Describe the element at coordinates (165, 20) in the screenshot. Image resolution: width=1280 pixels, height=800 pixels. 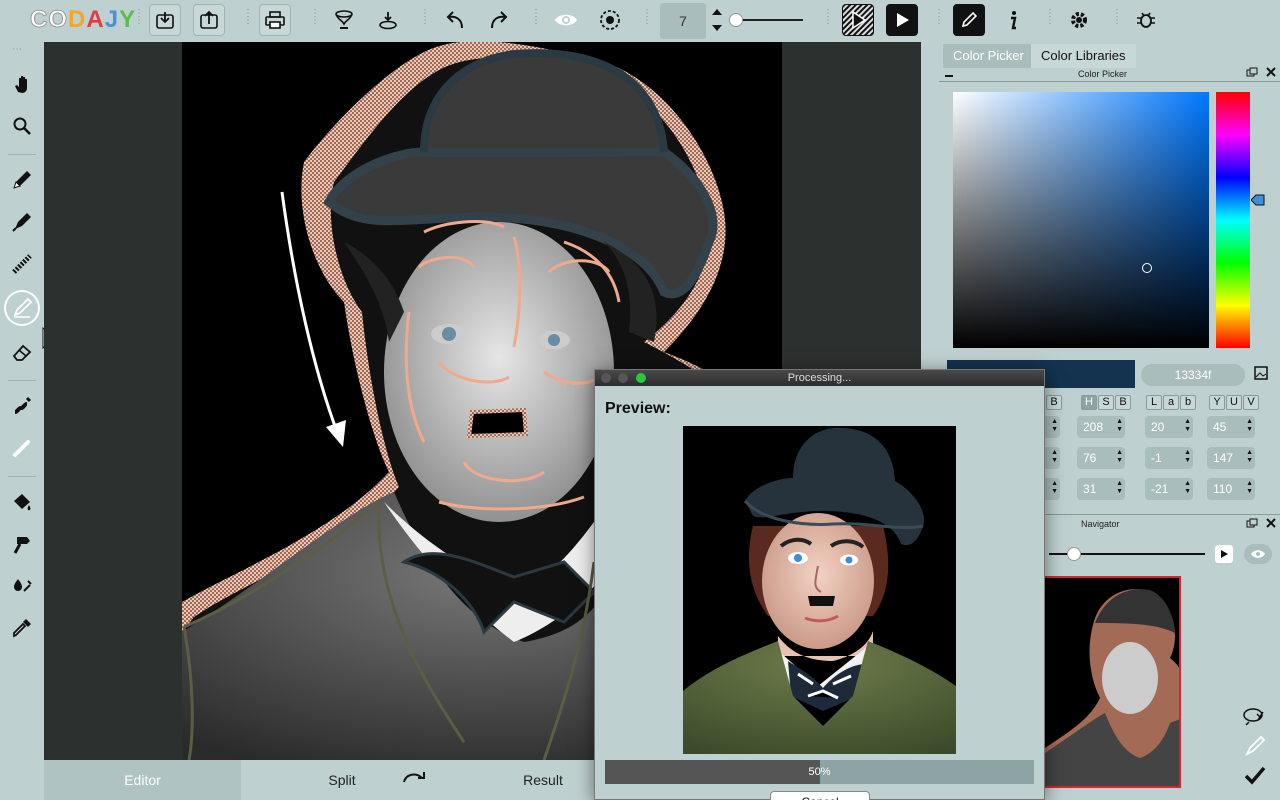
I see `download-button` at that location.